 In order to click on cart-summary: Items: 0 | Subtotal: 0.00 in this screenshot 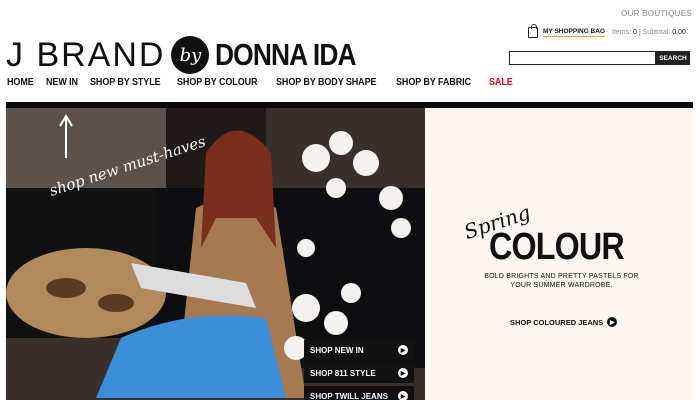, I will do `click(649, 32)`.